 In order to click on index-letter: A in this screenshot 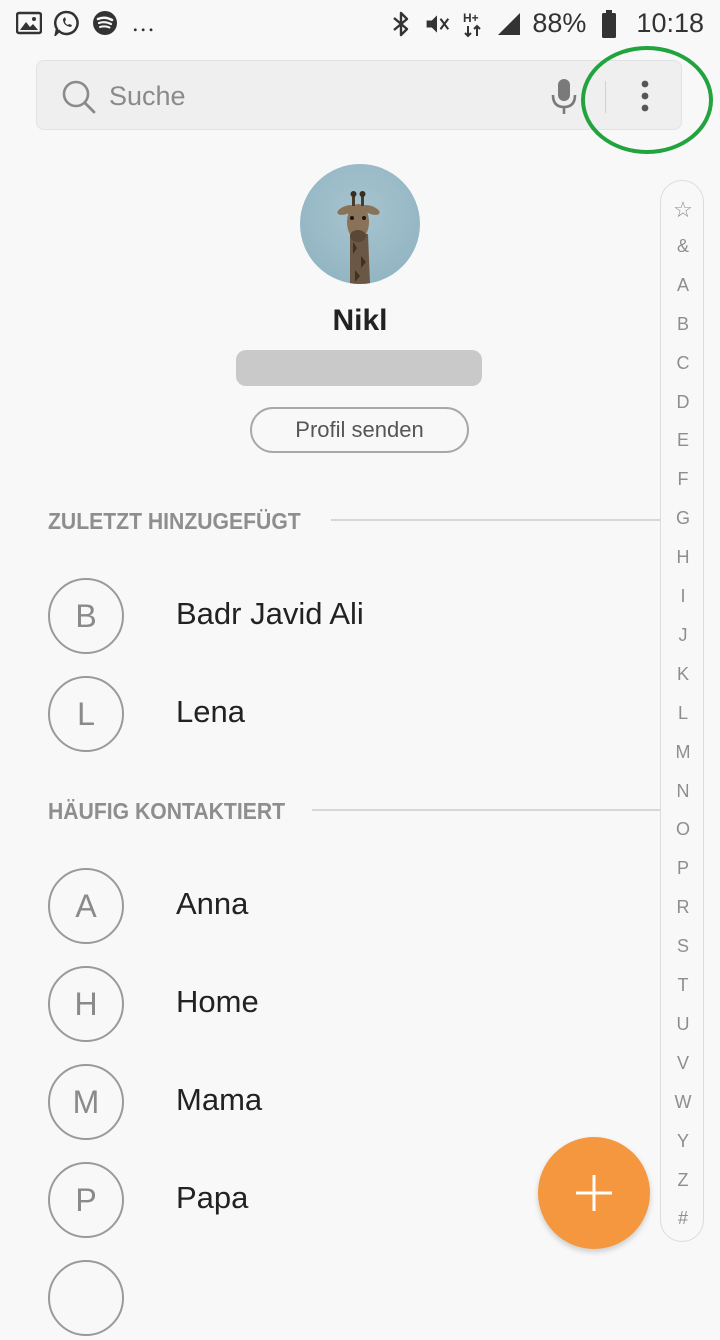, I will do `click(683, 285)`.